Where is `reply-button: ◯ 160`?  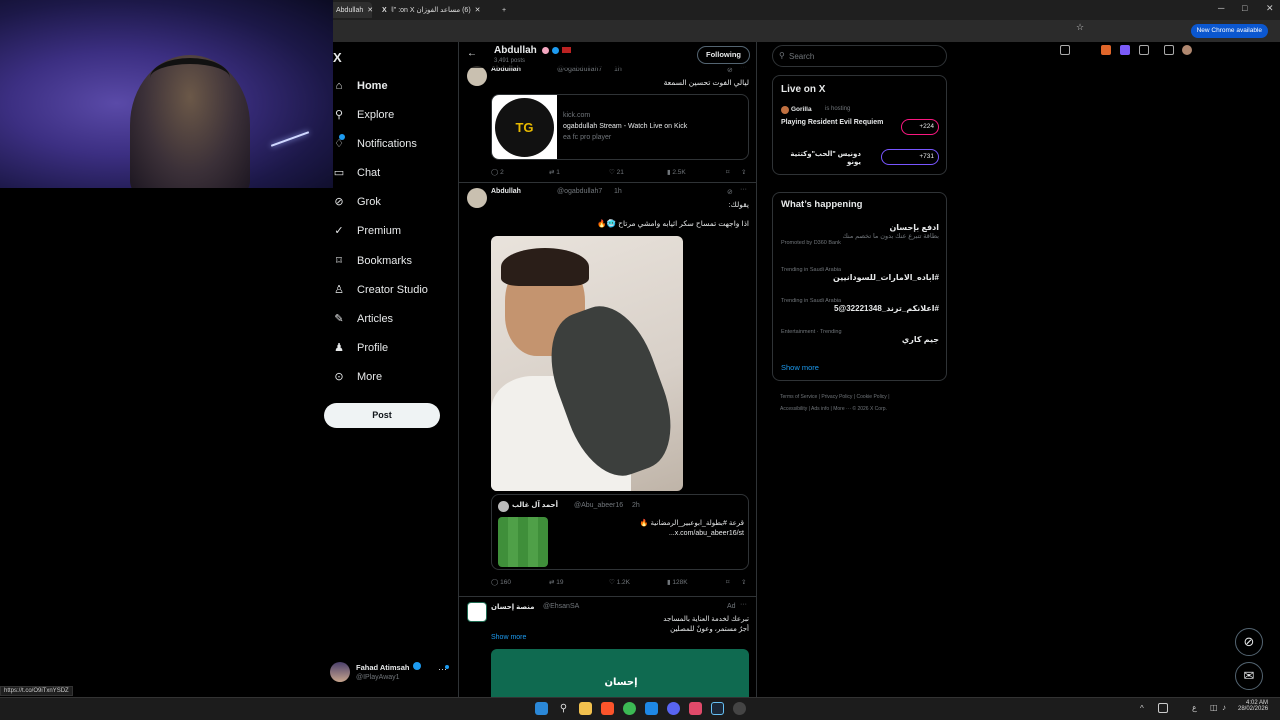 reply-button: ◯ 160 is located at coordinates (501, 582).